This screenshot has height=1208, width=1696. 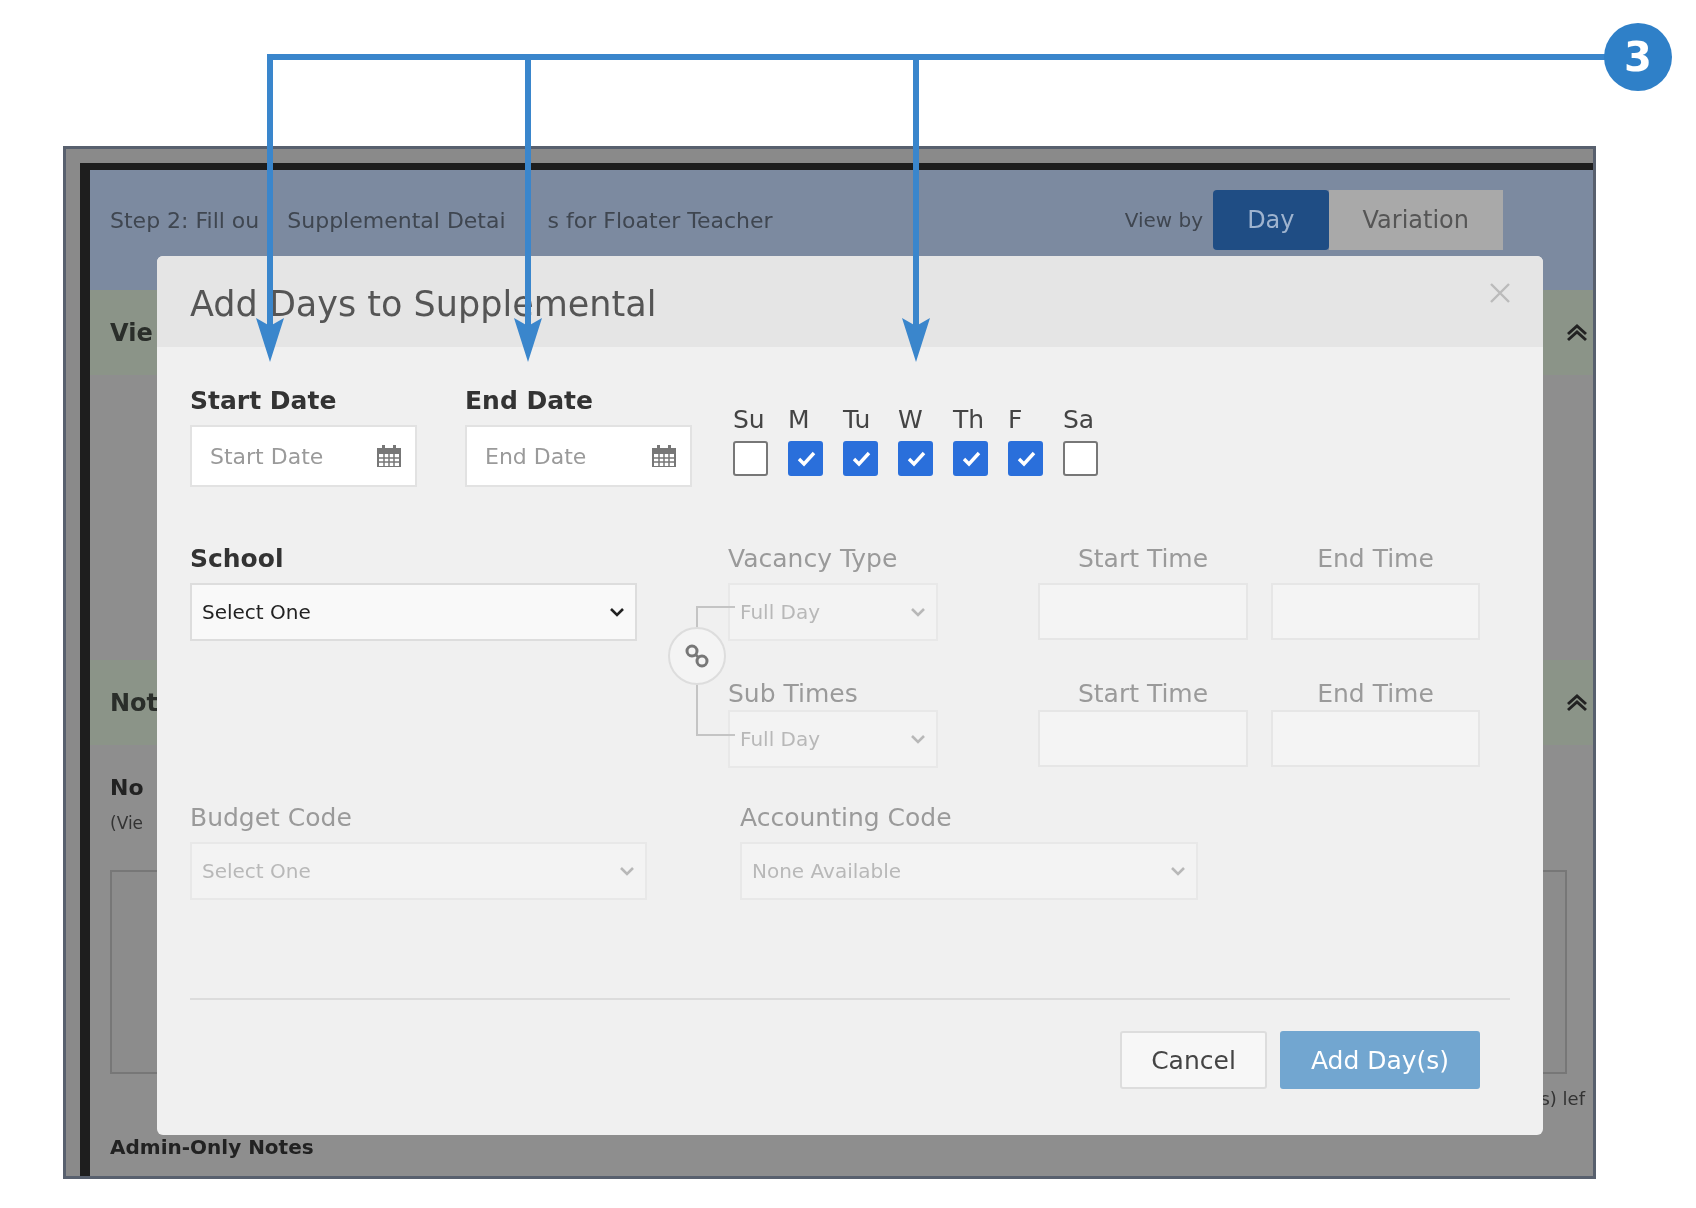 I want to click on step-title: Supplemental Detai, so click(x=396, y=220).